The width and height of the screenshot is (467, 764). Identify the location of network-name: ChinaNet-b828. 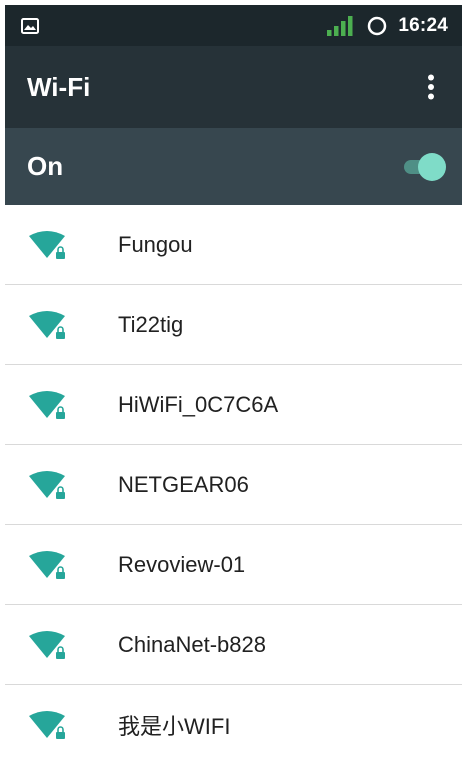
(192, 644).